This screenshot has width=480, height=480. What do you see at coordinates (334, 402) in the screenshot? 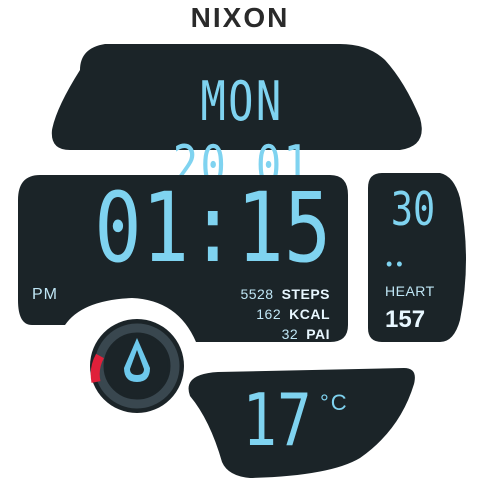
I see `temperature-unit: °C` at bounding box center [334, 402].